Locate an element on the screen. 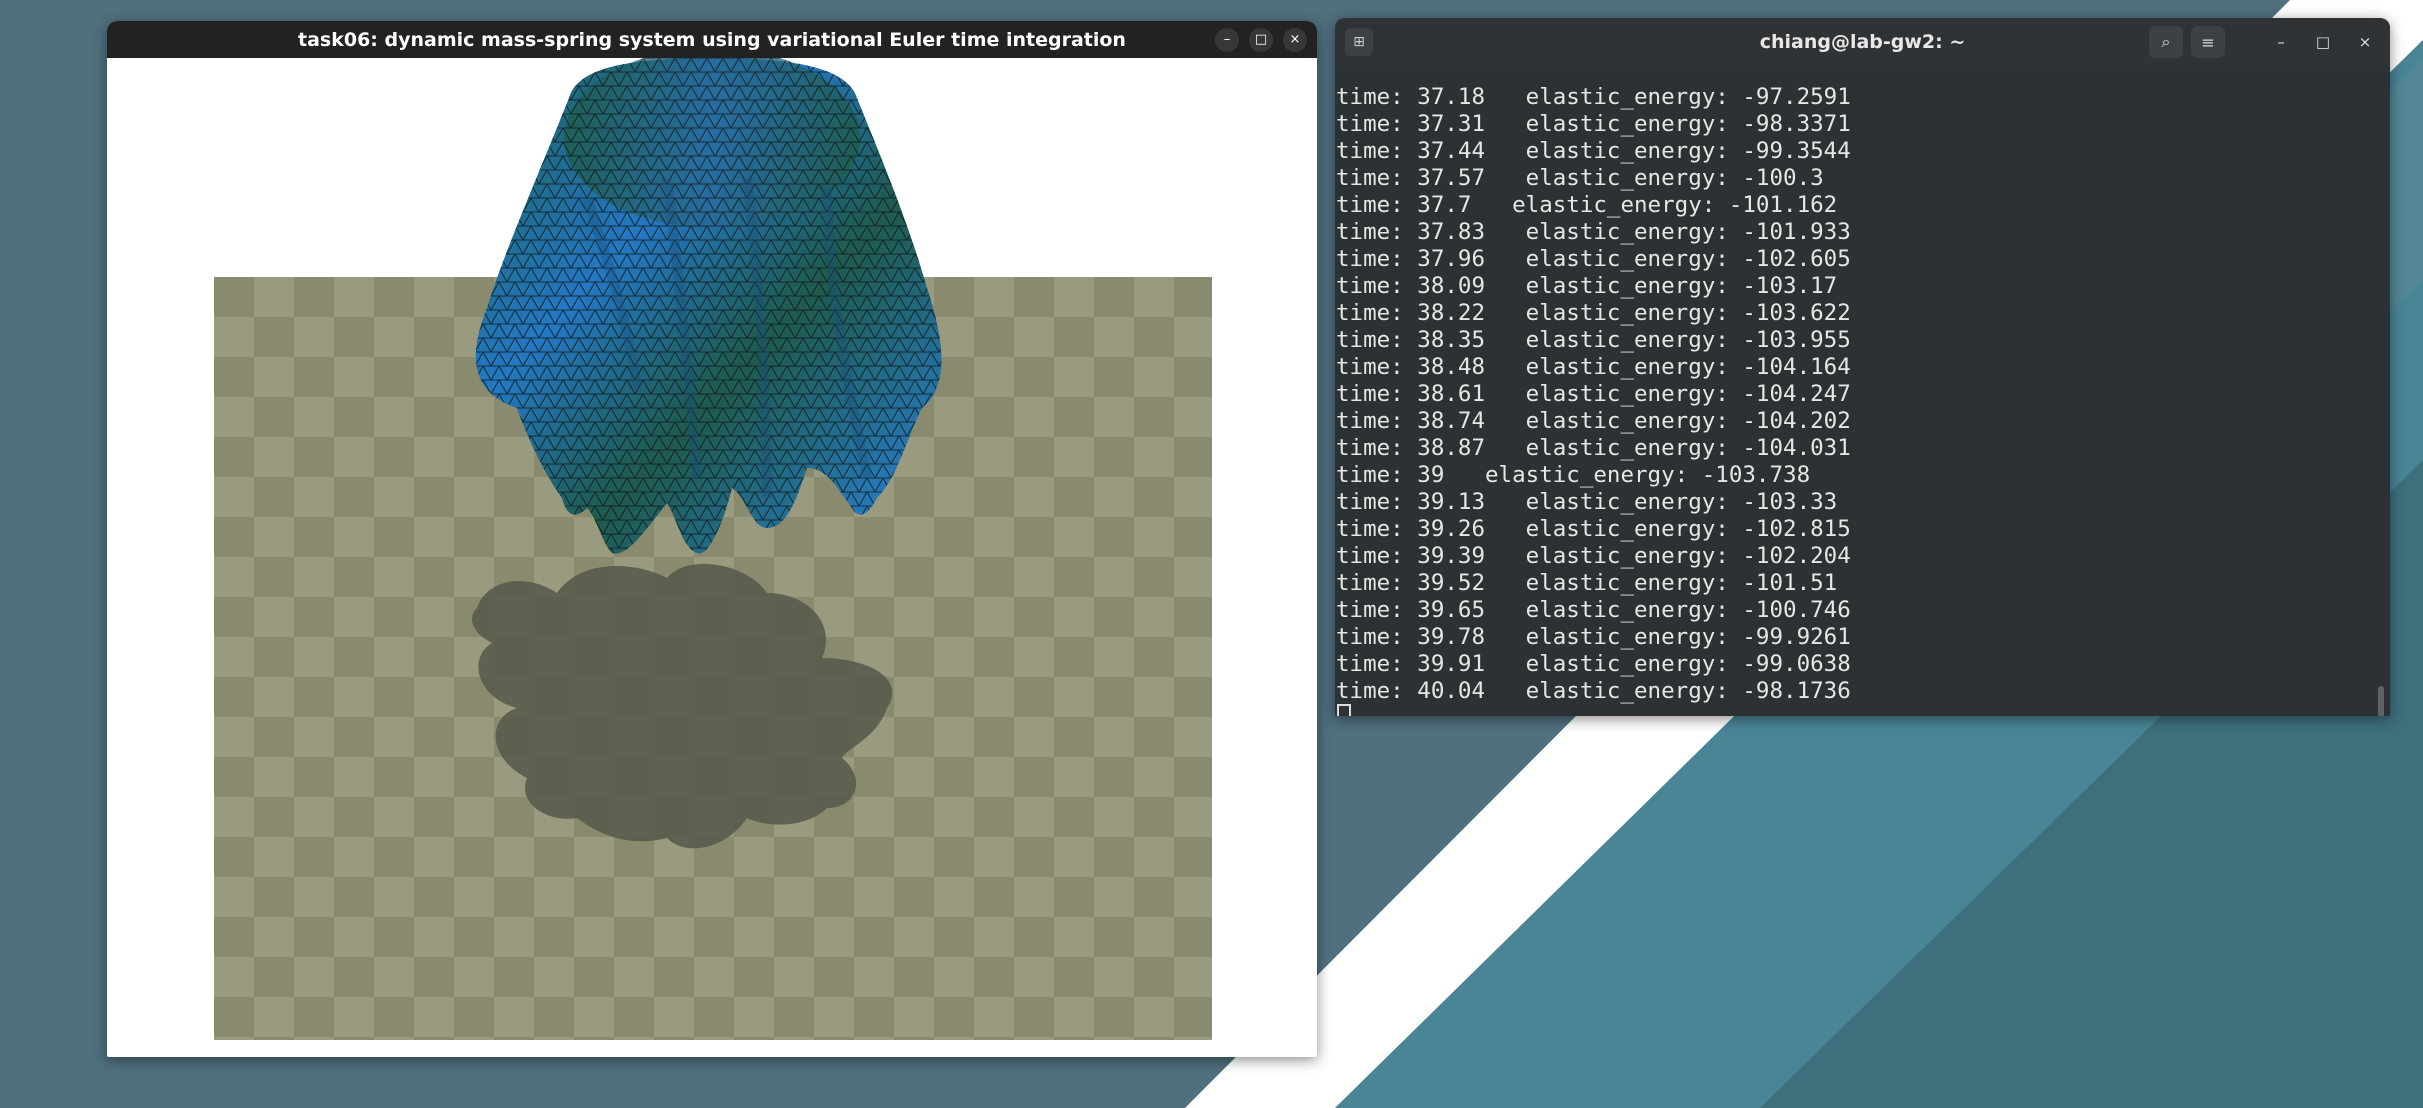  new-tab-icon: ⊞ is located at coordinates (1359, 42).